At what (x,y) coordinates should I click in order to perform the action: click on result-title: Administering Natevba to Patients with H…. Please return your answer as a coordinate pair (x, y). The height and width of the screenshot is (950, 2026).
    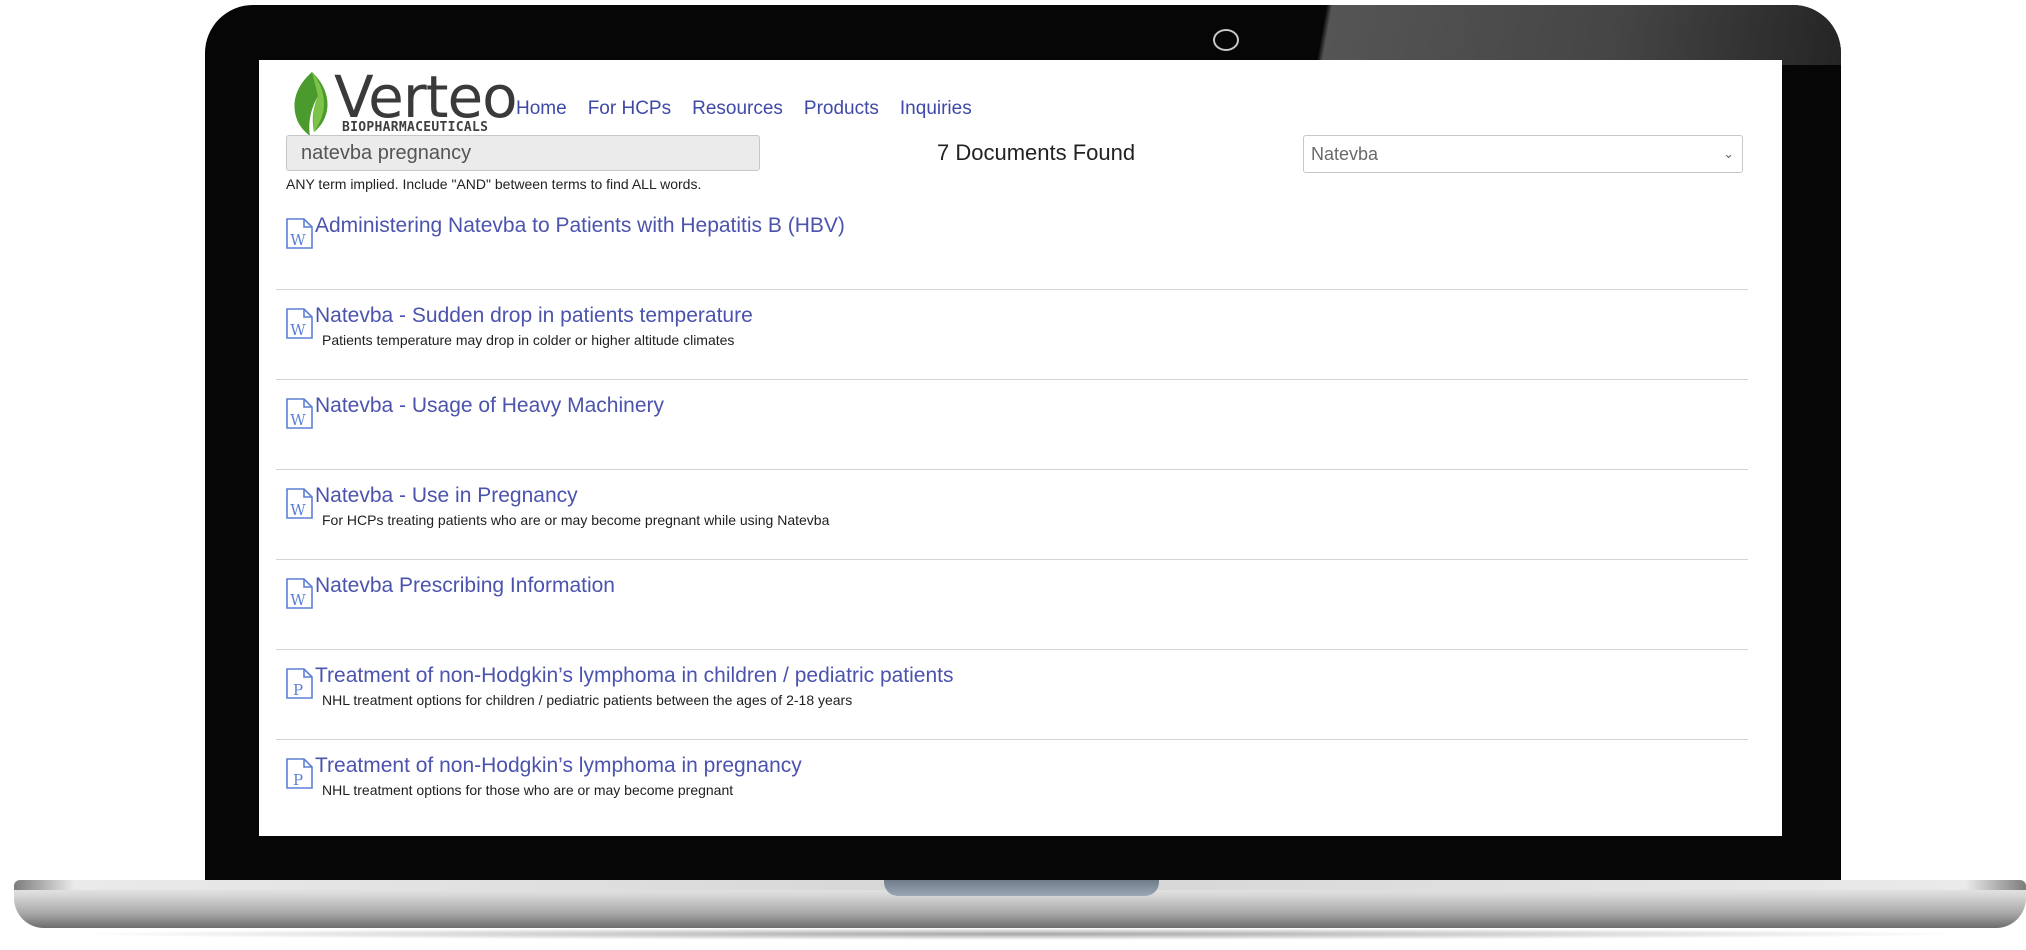
    Looking at the image, I should click on (580, 226).